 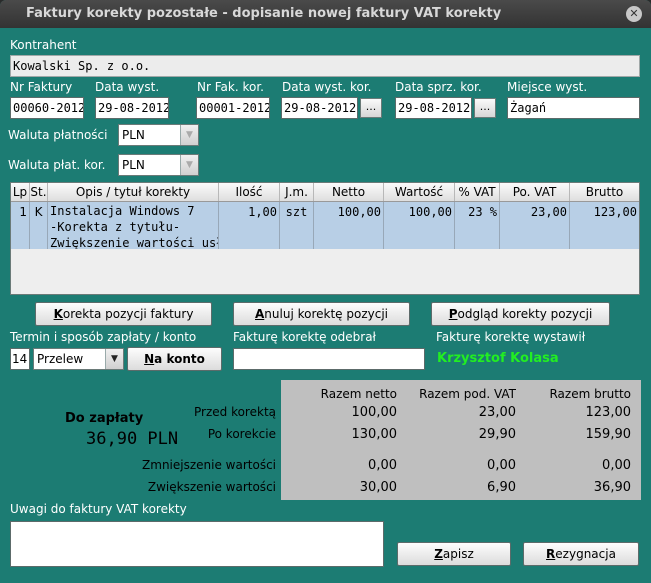 What do you see at coordinates (133, 192) in the screenshot?
I see `col-opis: Opis / tytuł korekty` at bounding box center [133, 192].